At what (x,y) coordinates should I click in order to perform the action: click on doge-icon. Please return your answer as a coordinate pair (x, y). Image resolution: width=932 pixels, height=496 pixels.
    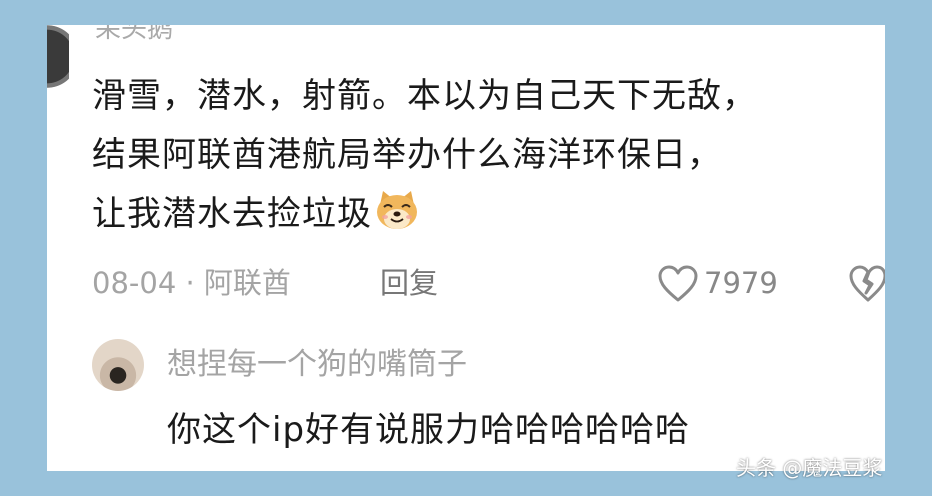
    Looking at the image, I should click on (397, 210).